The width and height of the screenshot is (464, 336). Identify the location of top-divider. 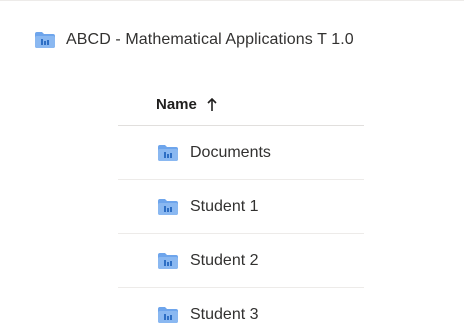
(232, 0).